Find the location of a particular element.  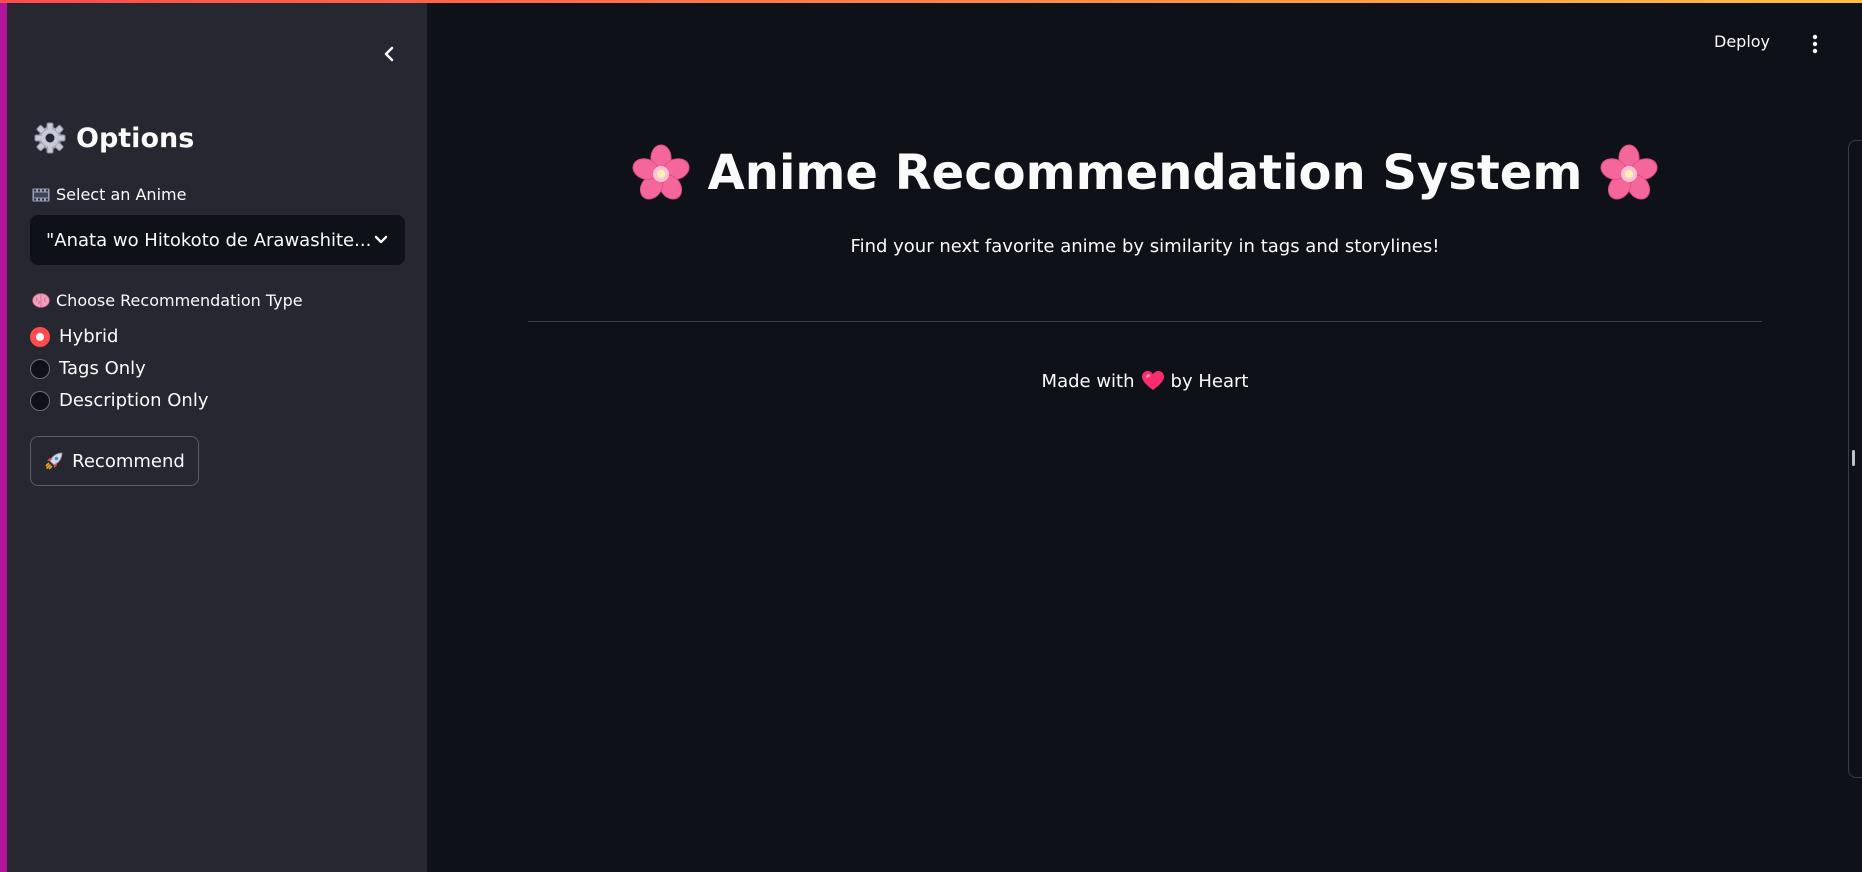

recommendation-type-label: Choose Recommendation Type is located at coordinates (167, 300).